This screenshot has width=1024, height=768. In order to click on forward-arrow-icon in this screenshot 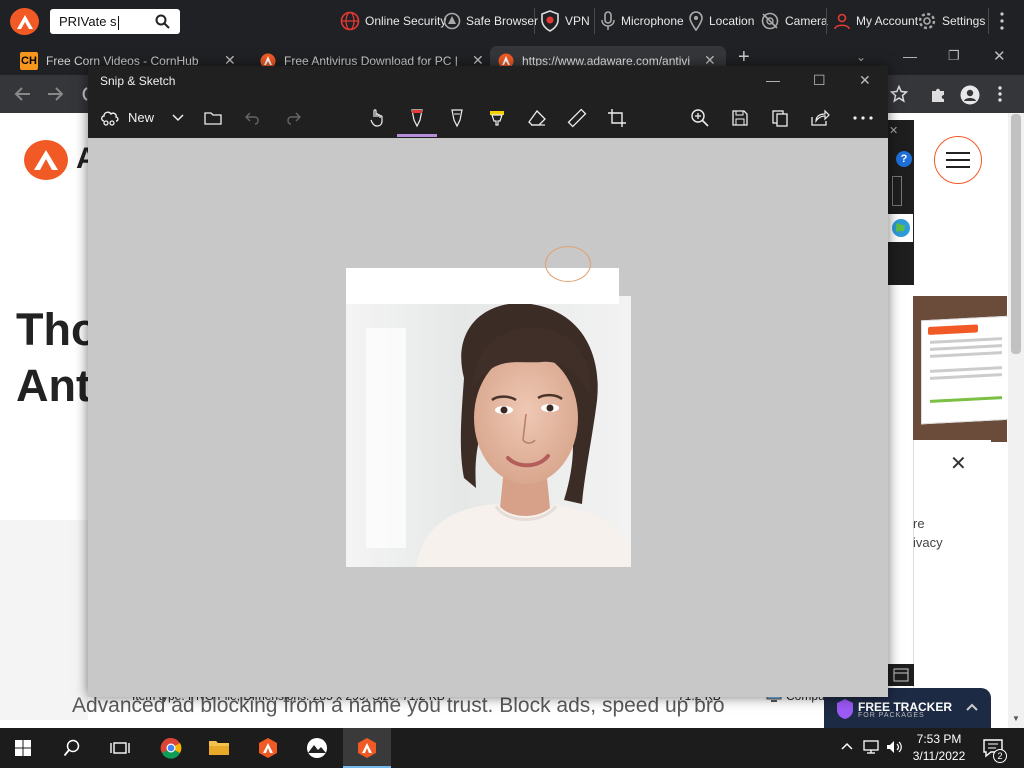, I will do `click(55, 94)`.